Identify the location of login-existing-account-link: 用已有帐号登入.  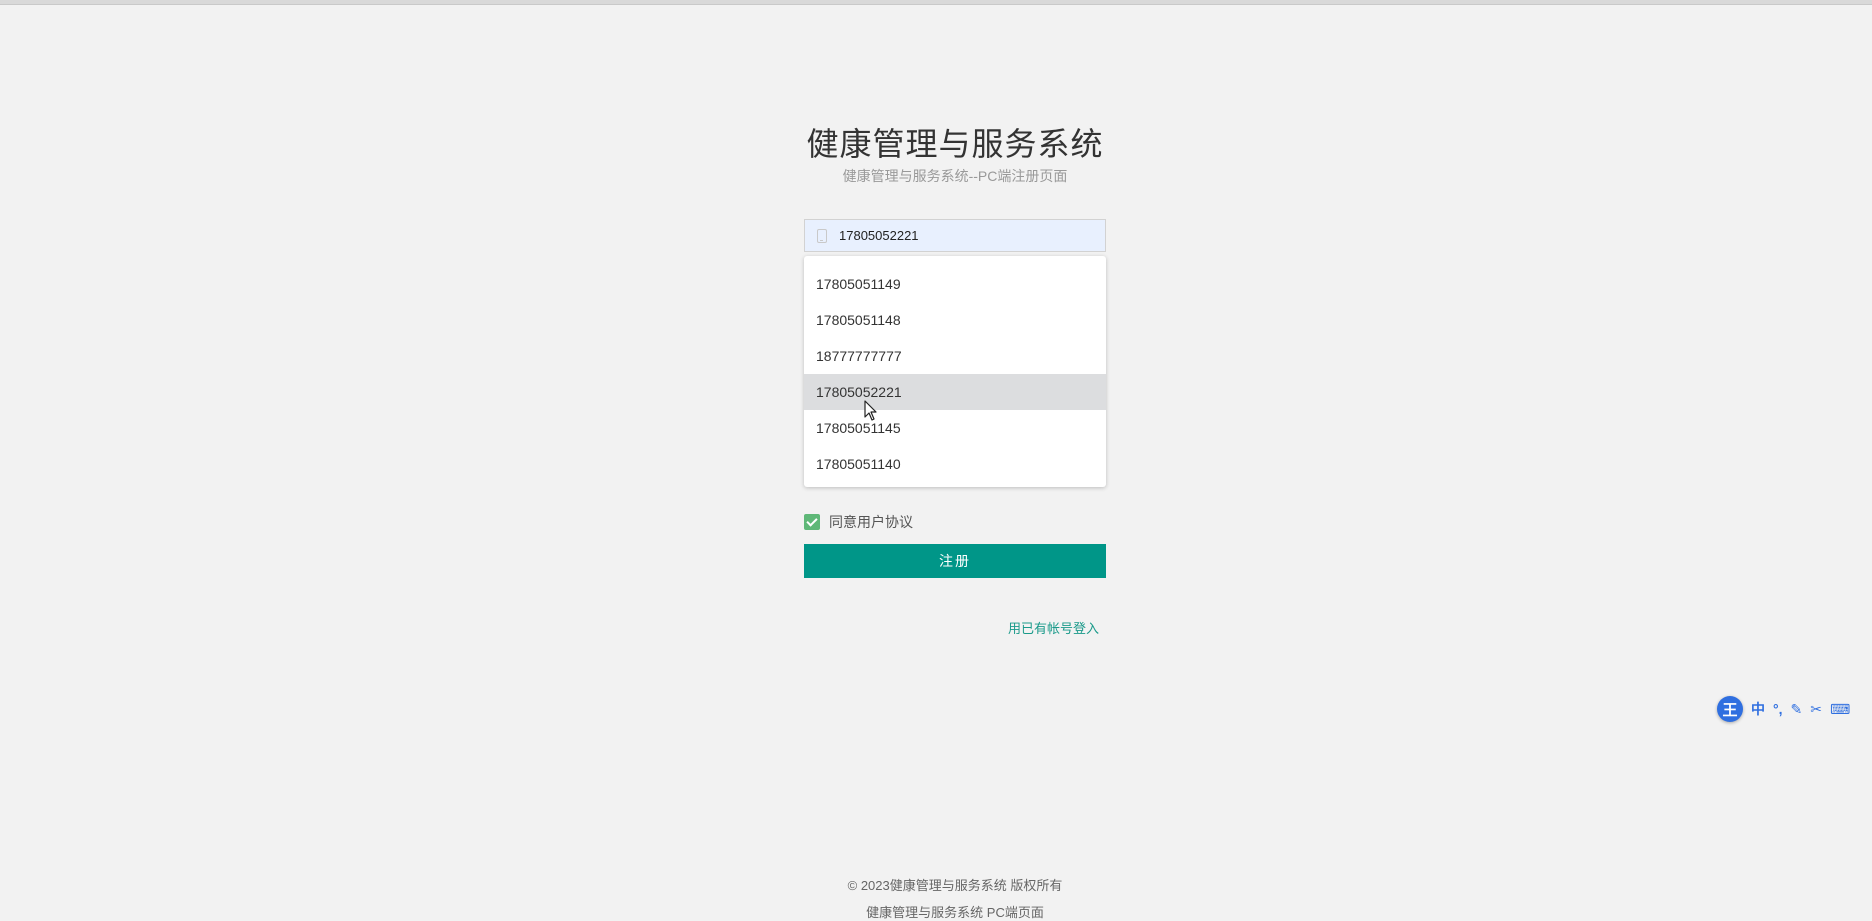
(1053, 627).